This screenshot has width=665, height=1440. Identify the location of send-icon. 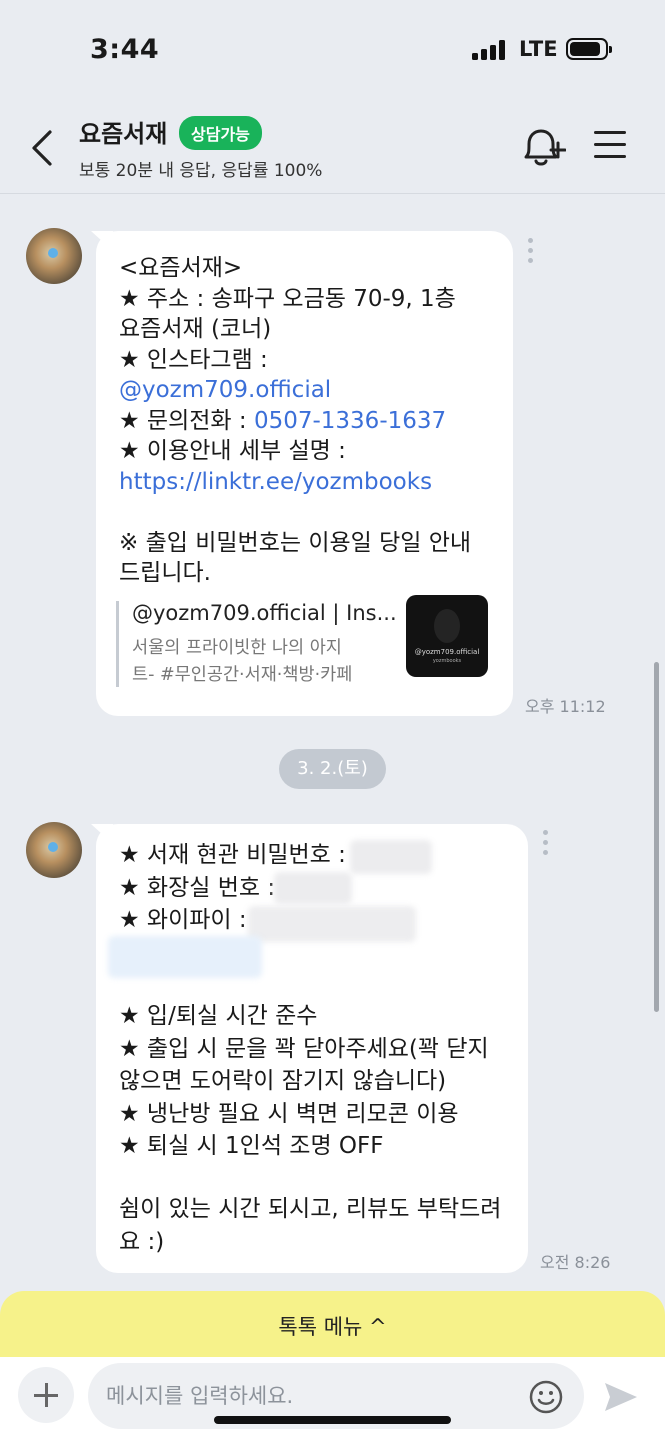
(621, 1397).